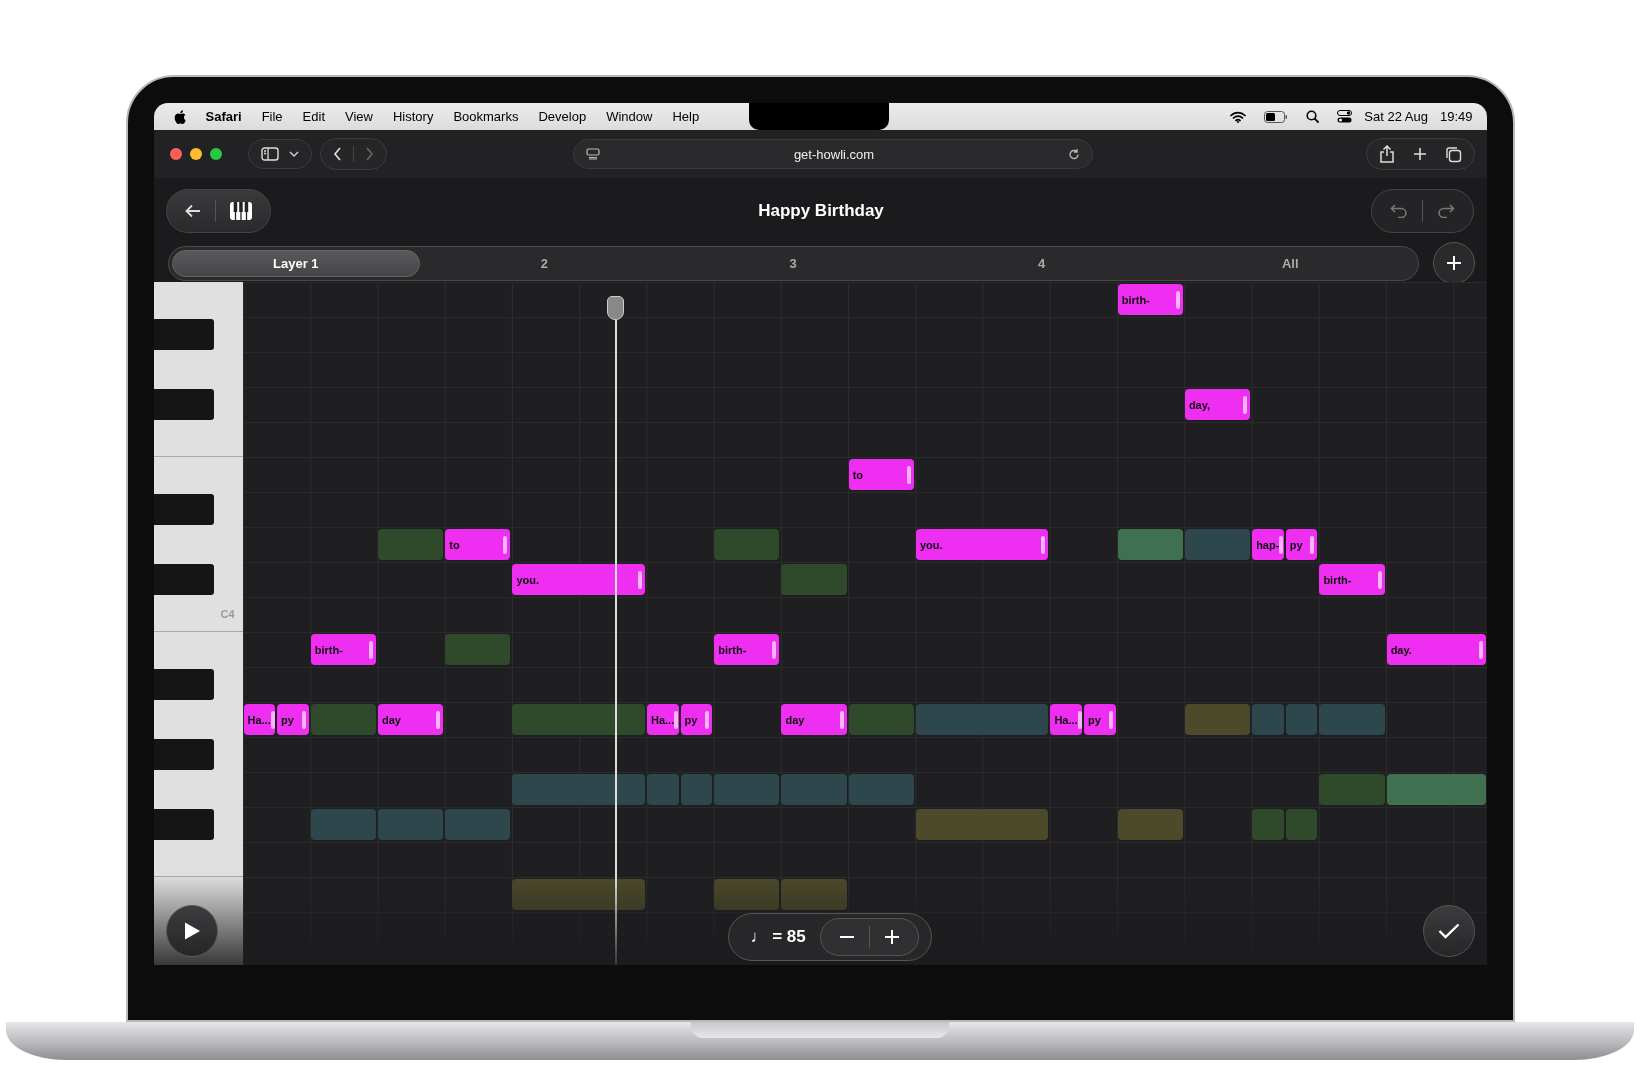 The width and height of the screenshot is (1640, 1066). Describe the element at coordinates (240, 211) in the screenshot. I see `piano-keys-icon` at that location.